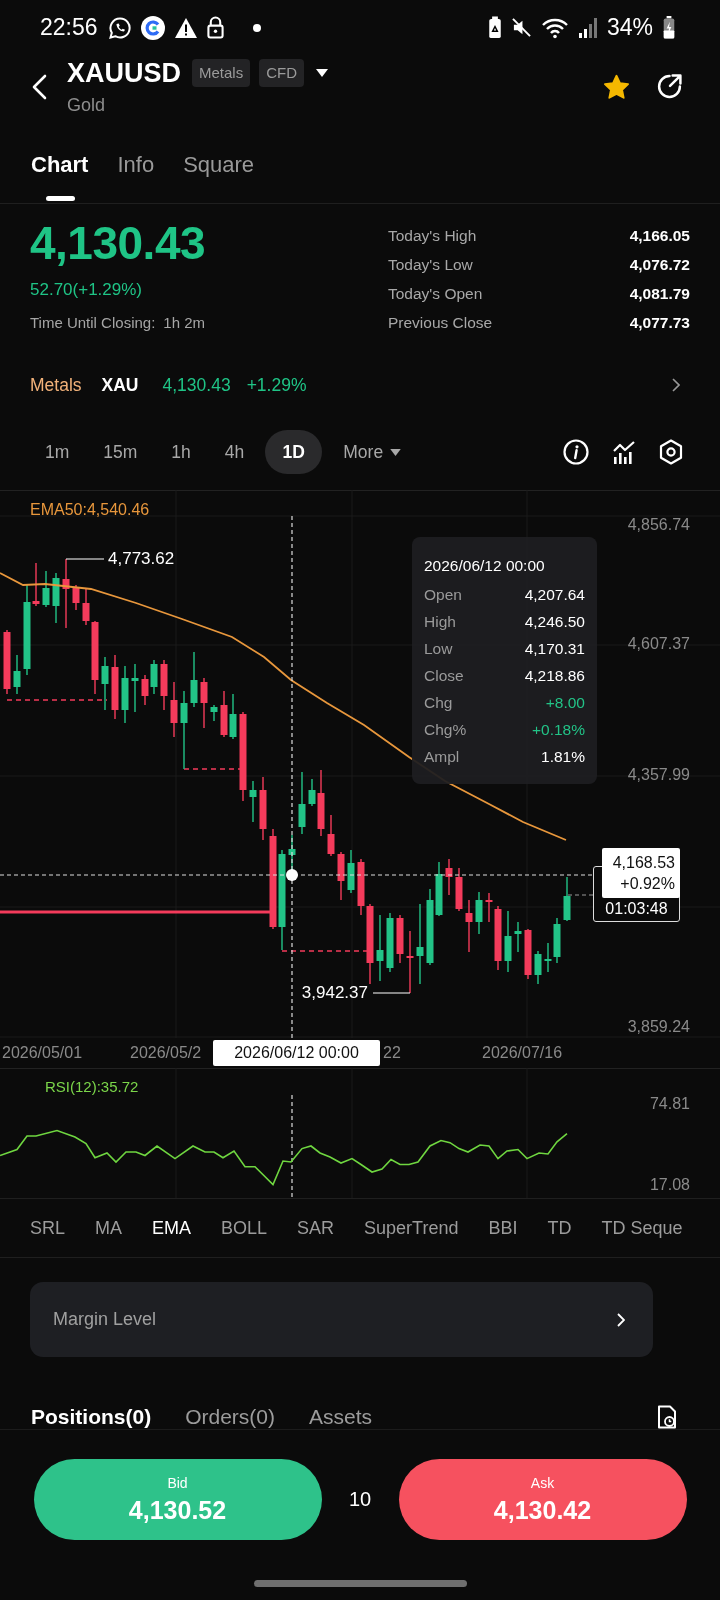 Image resolution: width=720 pixels, height=1600 pixels. I want to click on position-tab: Positions(0), so click(91, 1417).